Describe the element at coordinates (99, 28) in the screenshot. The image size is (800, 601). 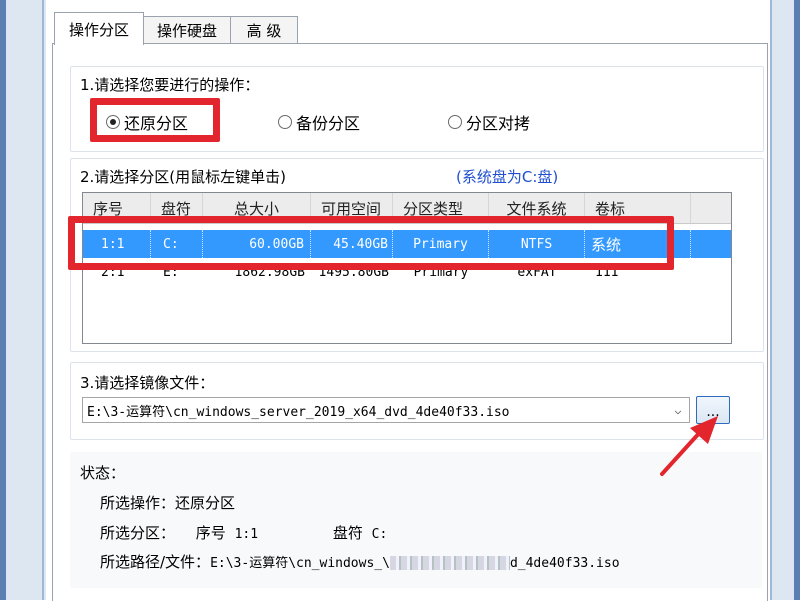
I see `tab-partition: 操作分区` at that location.